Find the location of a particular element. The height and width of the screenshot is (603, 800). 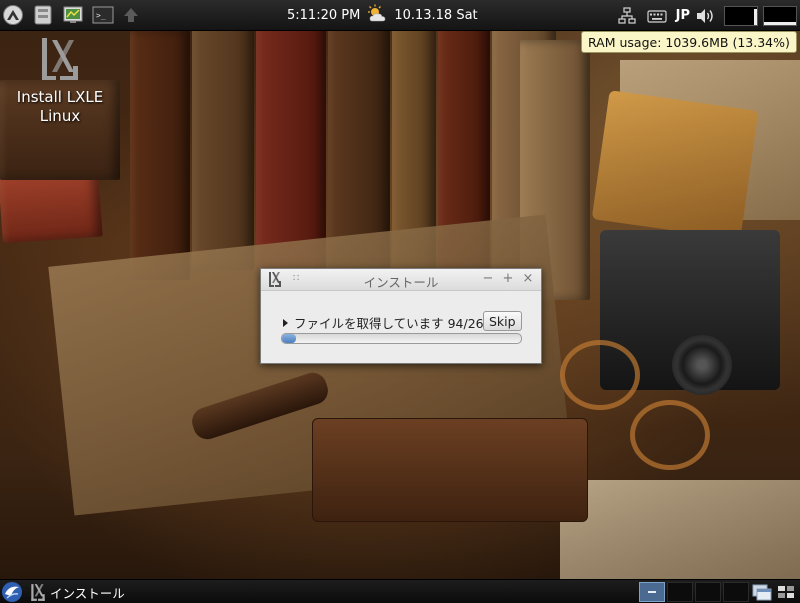

ram-usage-tooltip: RAM usage: 1039.6MB (13.34%) is located at coordinates (689, 42).